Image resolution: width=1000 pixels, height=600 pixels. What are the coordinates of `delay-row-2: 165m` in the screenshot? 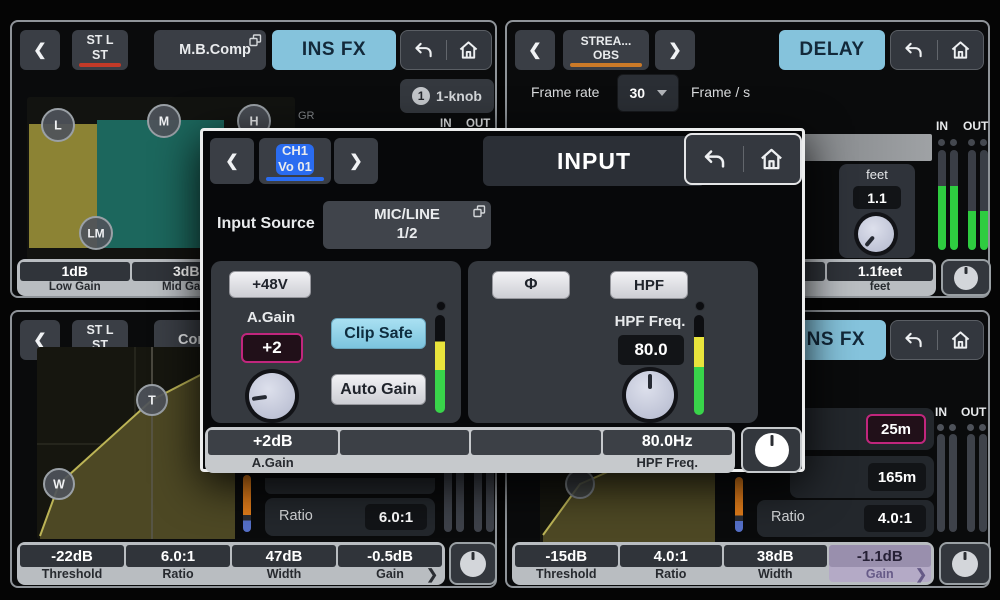 It's located at (862, 477).